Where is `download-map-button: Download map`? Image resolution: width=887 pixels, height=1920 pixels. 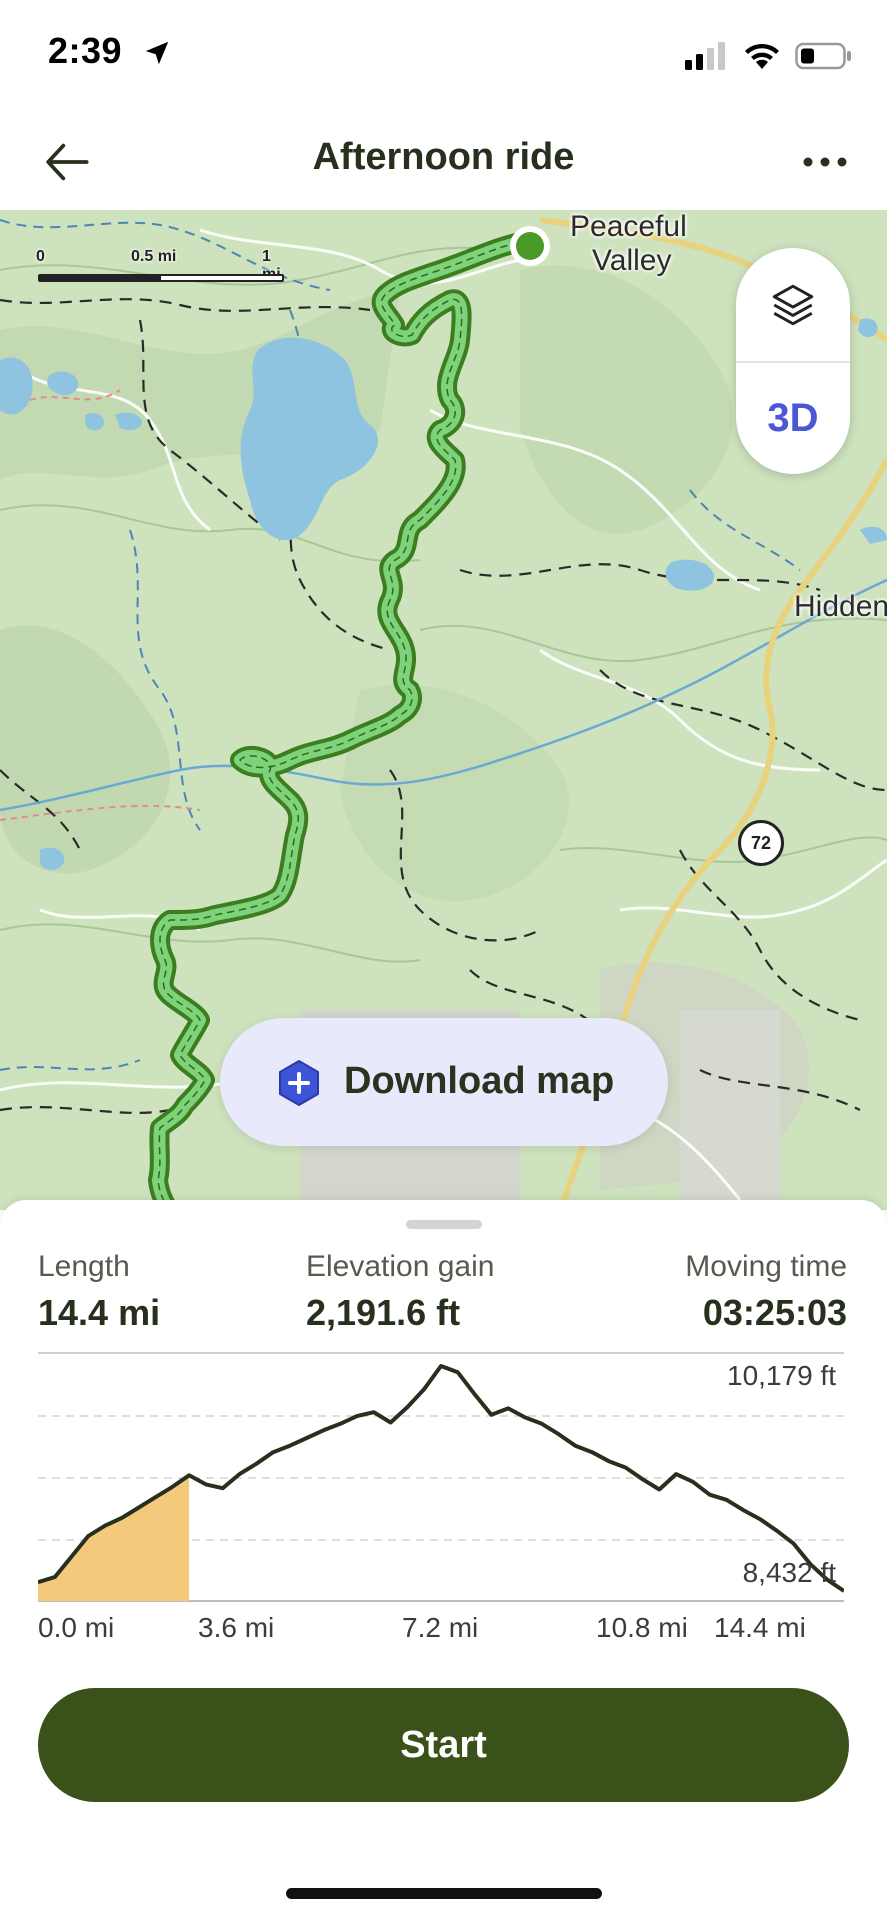 download-map-button: Download map is located at coordinates (444, 1082).